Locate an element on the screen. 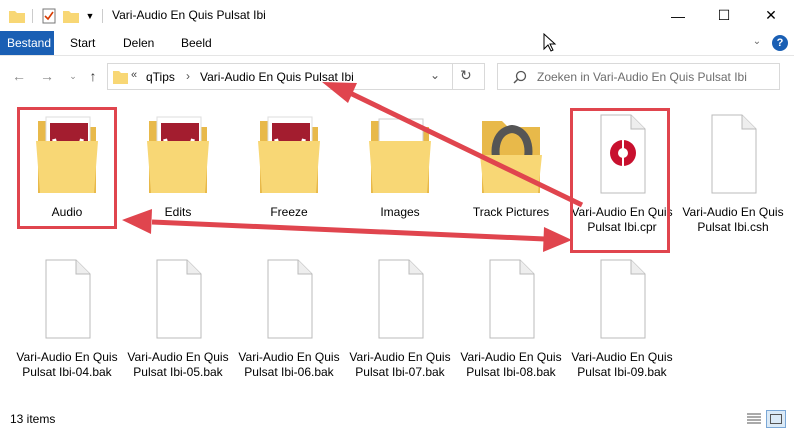 Image resolution: width=794 pixels, height=433 pixels. large-icons-view-icon is located at coordinates (776, 419).